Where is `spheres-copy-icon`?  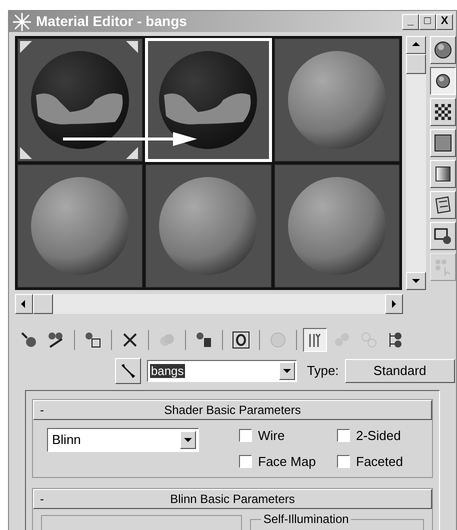
spheres-copy-icon is located at coordinates (93, 340).